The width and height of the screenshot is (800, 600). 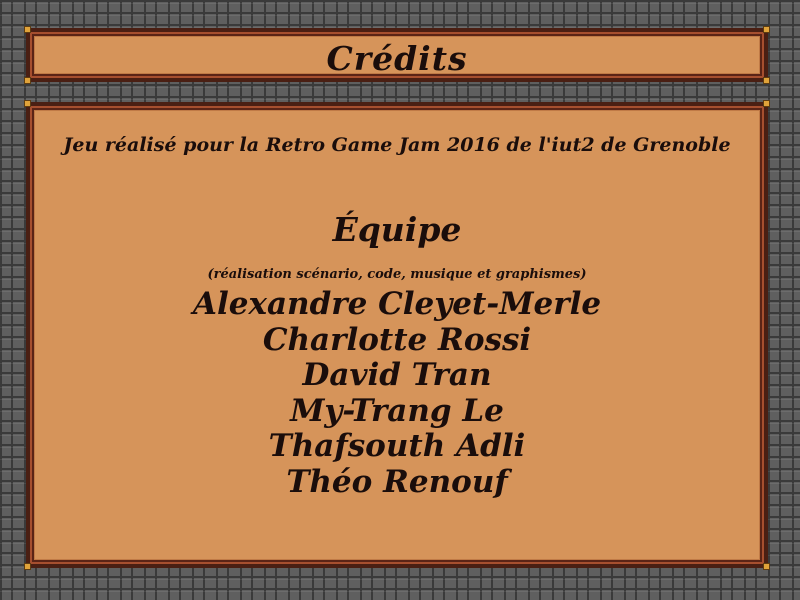 What do you see at coordinates (397, 410) in the screenshot?
I see `team-member-name: My-Trang Le` at bounding box center [397, 410].